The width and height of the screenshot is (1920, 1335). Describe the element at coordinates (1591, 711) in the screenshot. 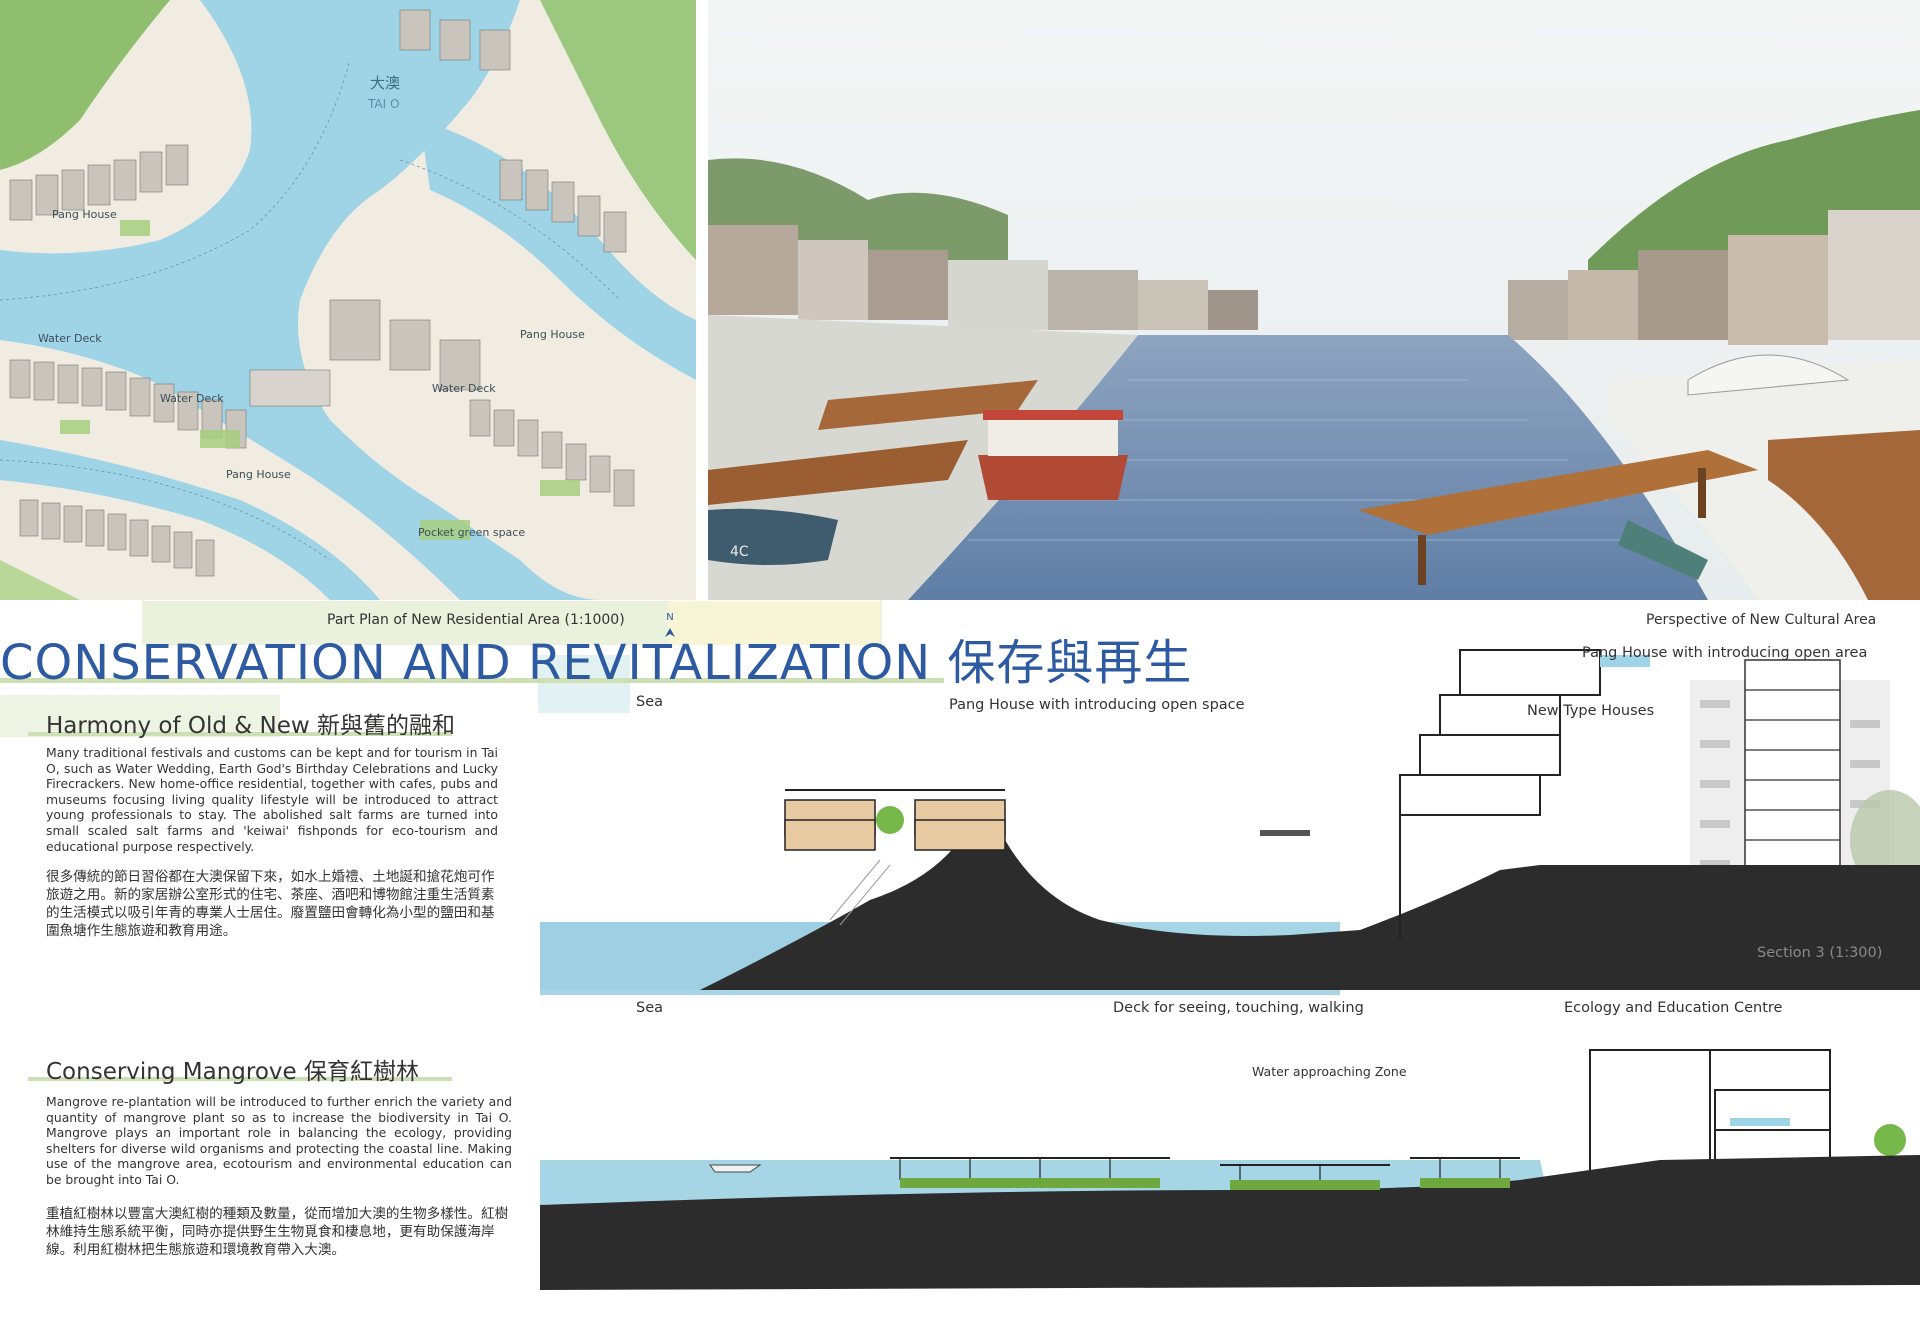

I see `section-3-label-new-type: New Type Houses` at that location.